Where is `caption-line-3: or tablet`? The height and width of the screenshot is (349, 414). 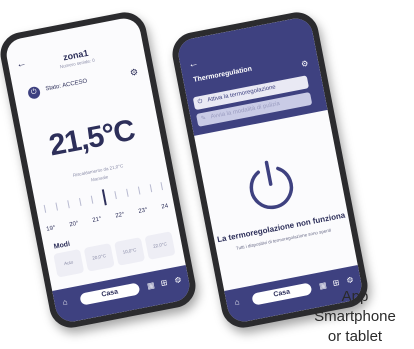 caption-line-3: or tablet is located at coordinates (355, 336).